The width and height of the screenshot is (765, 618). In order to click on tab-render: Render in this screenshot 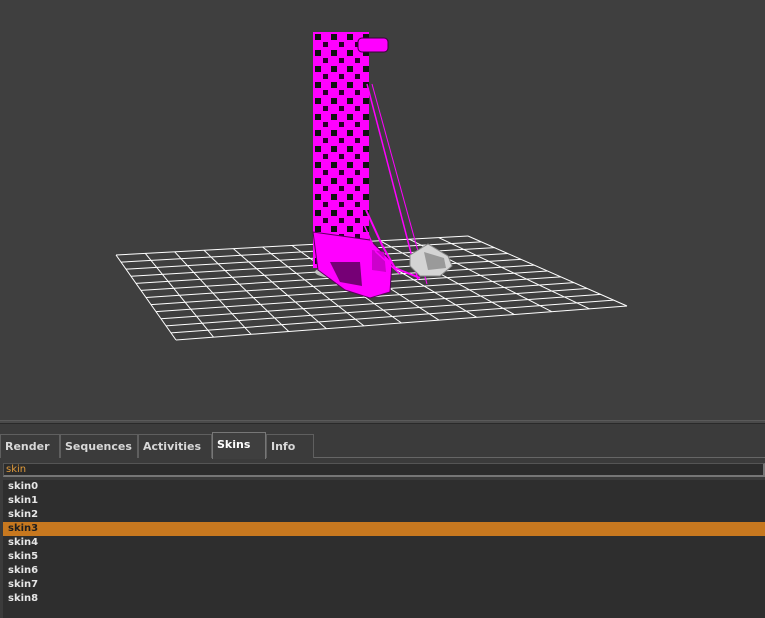, I will do `click(30, 446)`.